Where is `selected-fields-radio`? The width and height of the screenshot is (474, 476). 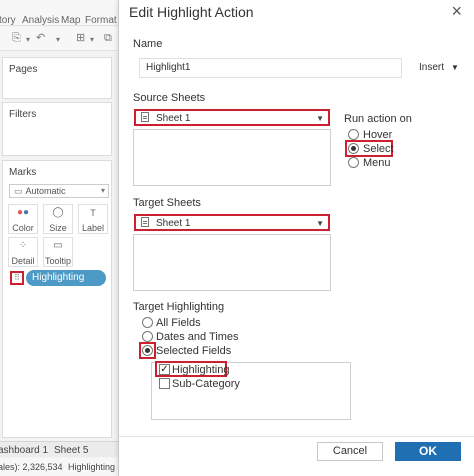
selected-fields-radio is located at coordinates (147, 350).